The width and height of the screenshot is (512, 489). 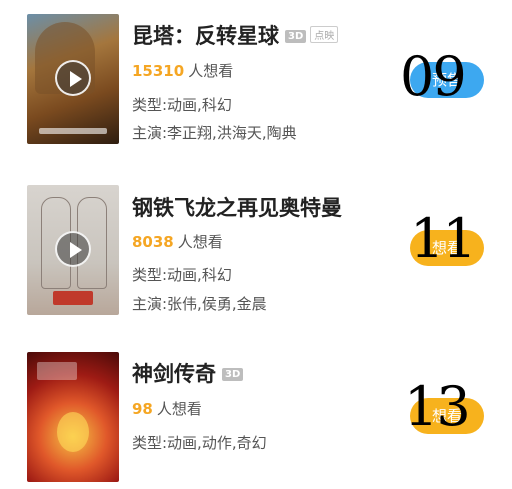 I want to click on big-number-overlay: 13, so click(x=437, y=406).